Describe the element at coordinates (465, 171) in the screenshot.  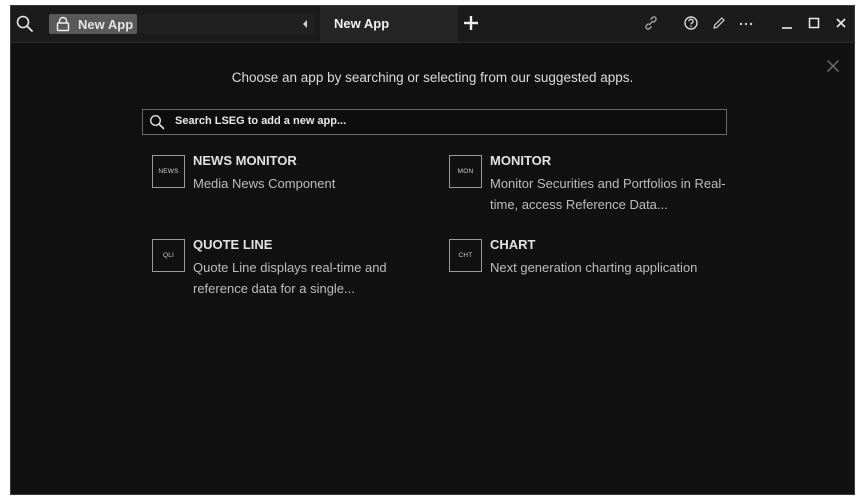
I see `app-badge: MON` at that location.